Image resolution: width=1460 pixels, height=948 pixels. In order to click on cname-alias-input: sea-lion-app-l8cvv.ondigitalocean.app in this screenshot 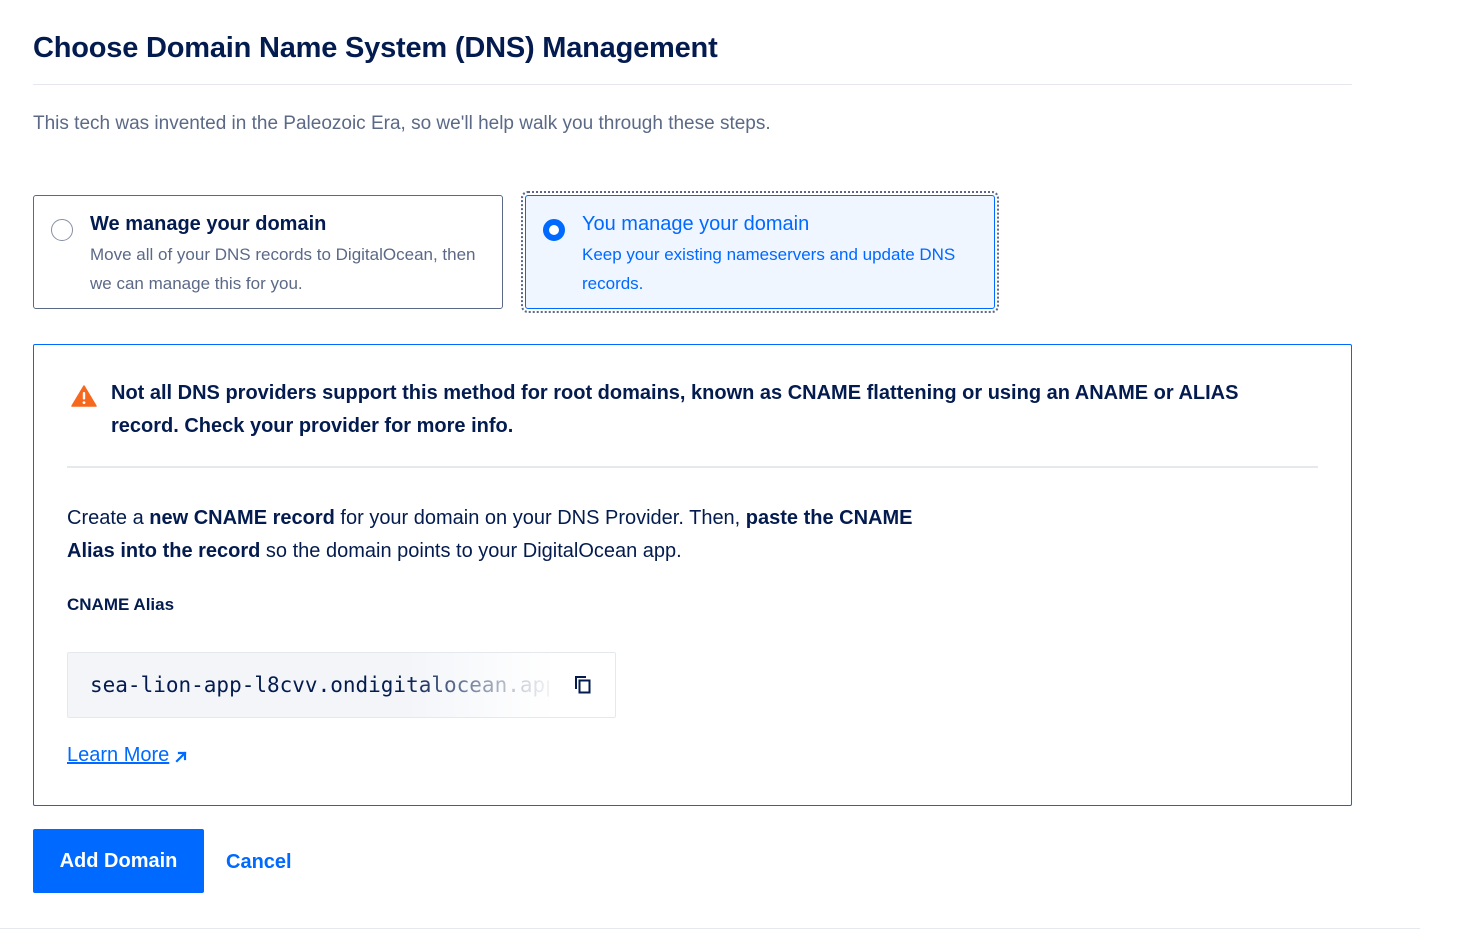, I will do `click(309, 685)`.